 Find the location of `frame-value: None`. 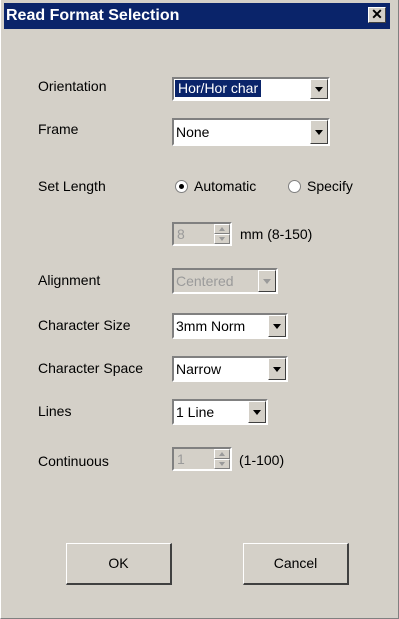

frame-value: None is located at coordinates (193, 132).